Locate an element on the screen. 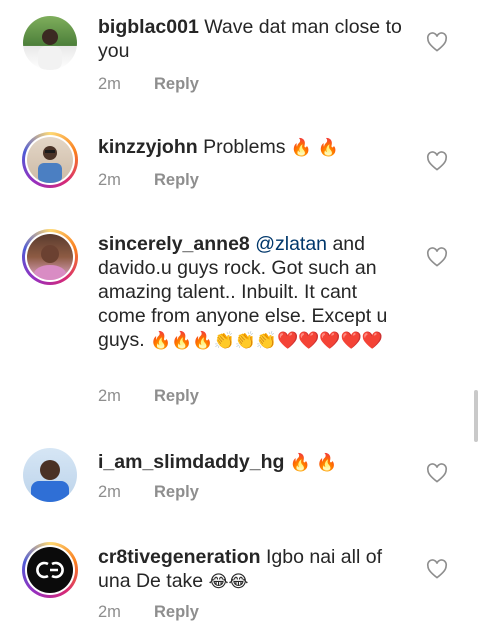  comment-username: bigblac001 is located at coordinates (148, 27).